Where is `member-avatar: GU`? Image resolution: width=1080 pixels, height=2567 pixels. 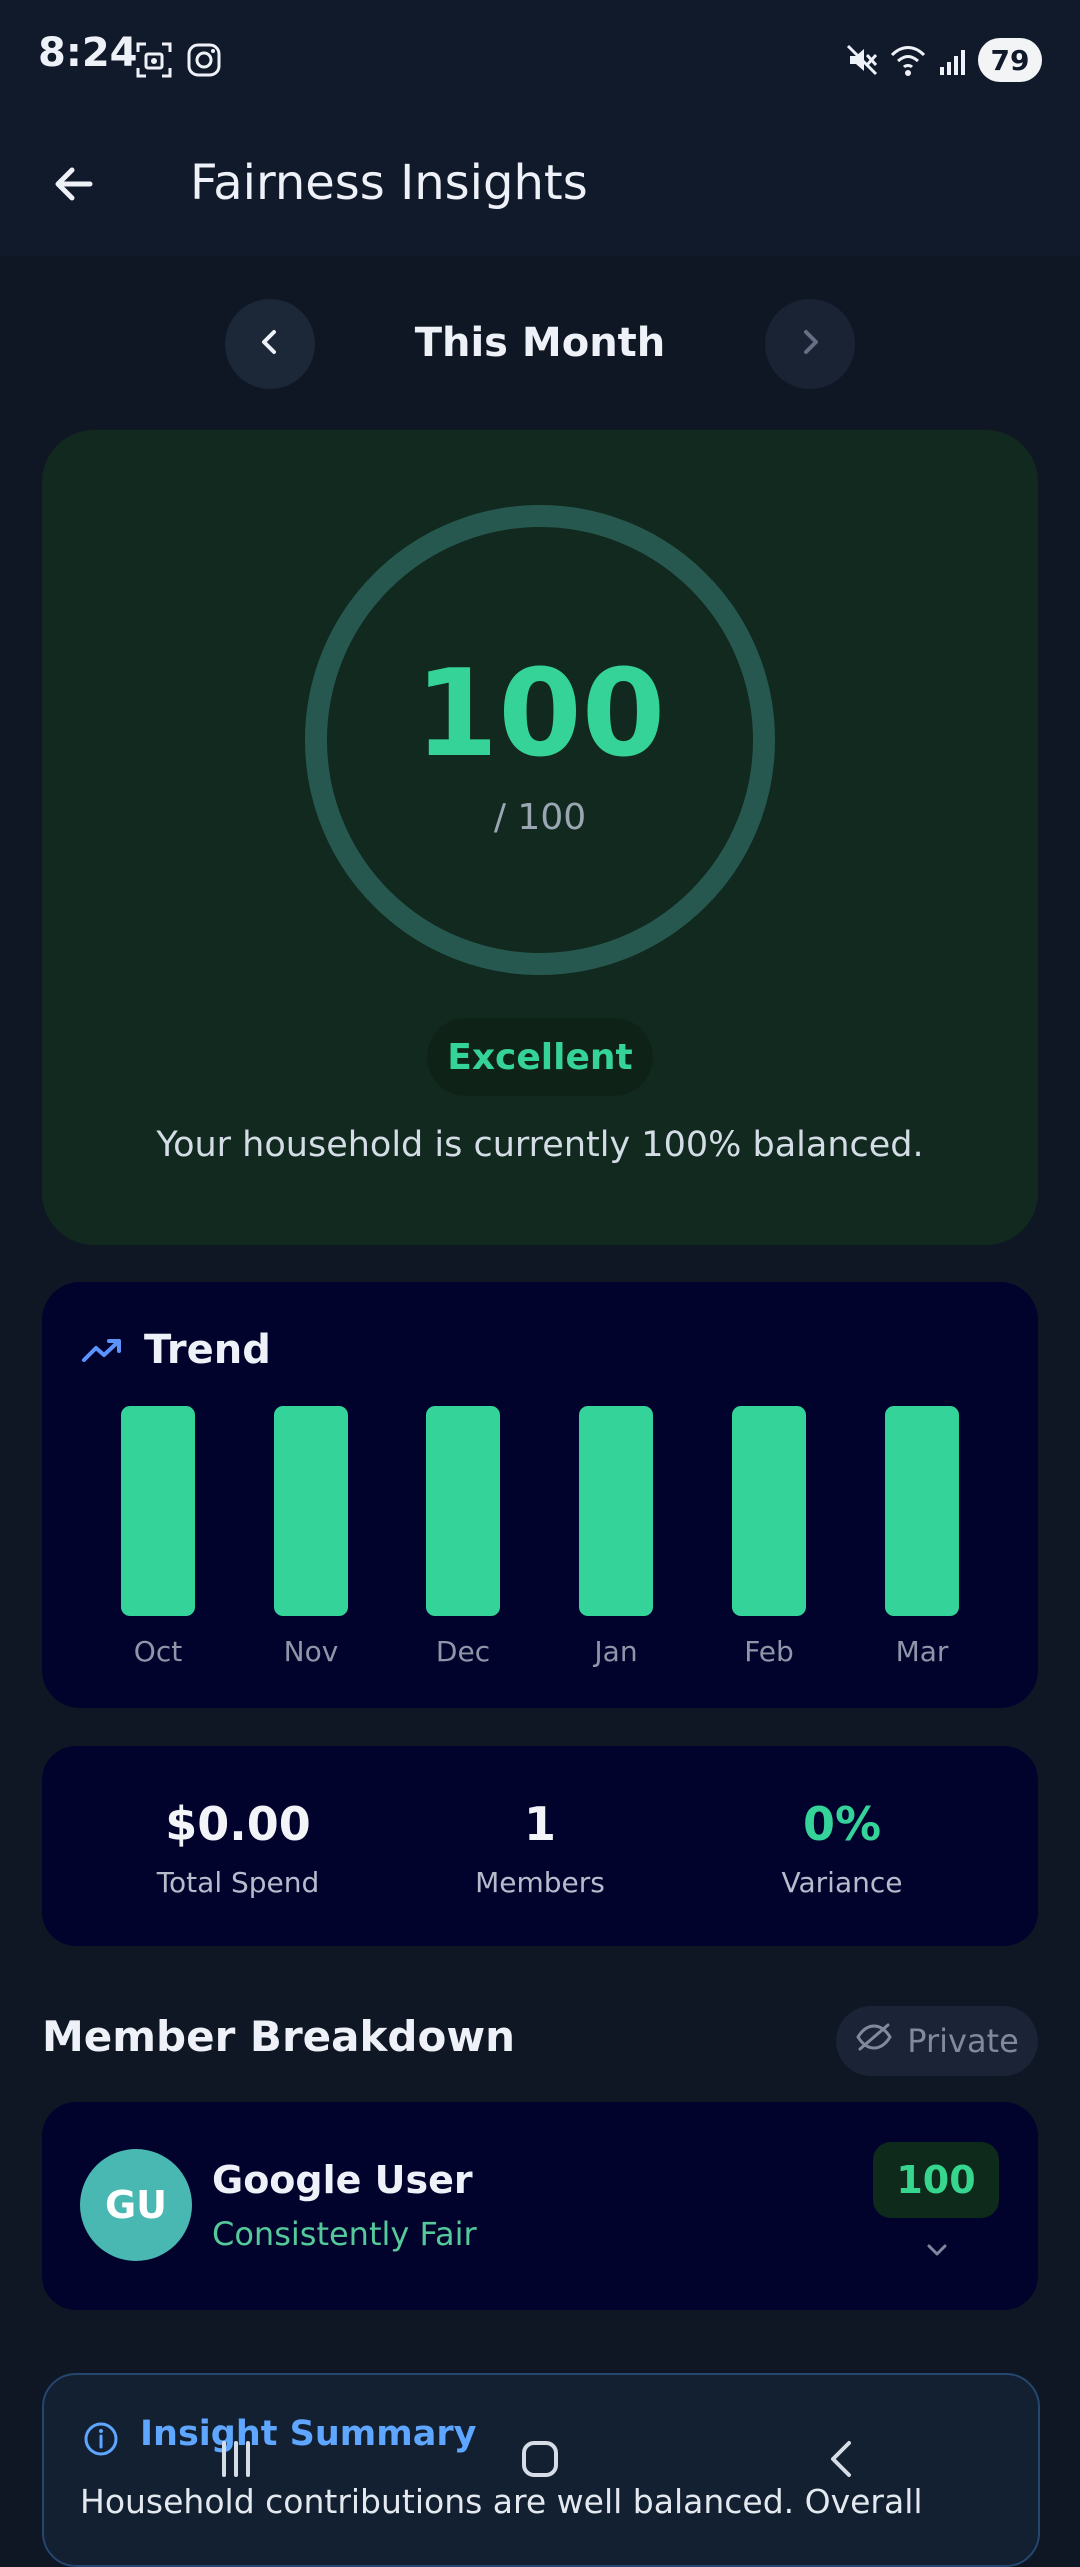 member-avatar: GU is located at coordinates (136, 2205).